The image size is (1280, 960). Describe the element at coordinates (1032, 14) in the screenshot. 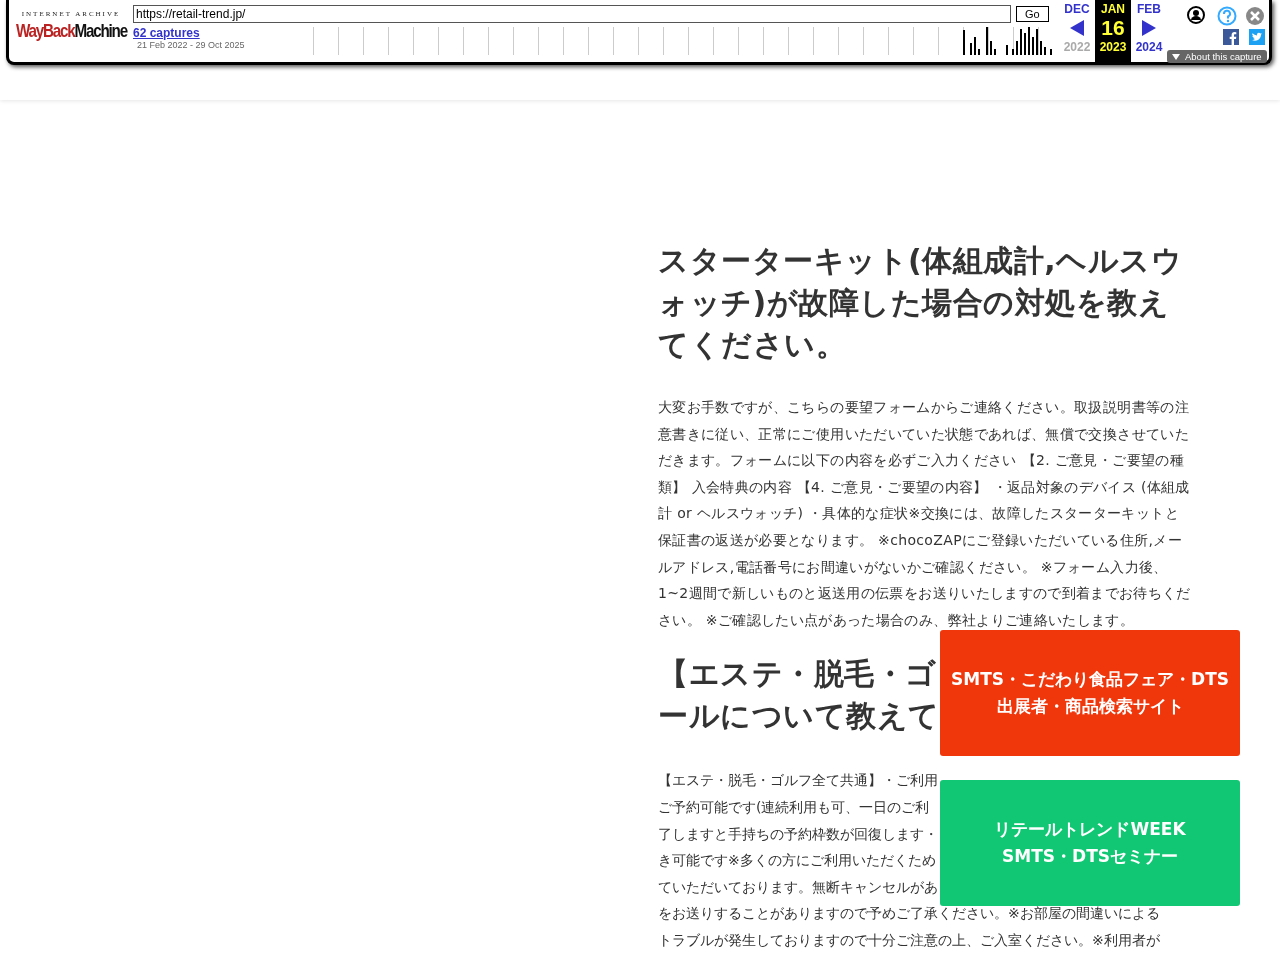

I see `go-button: Go` at that location.